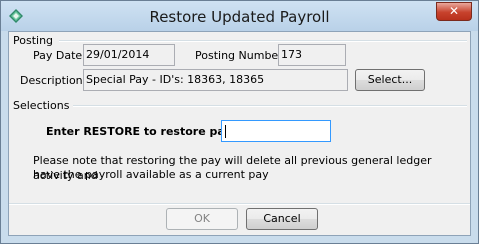 The image size is (479, 244). I want to click on selections-section-label: Selections, so click(41, 105).